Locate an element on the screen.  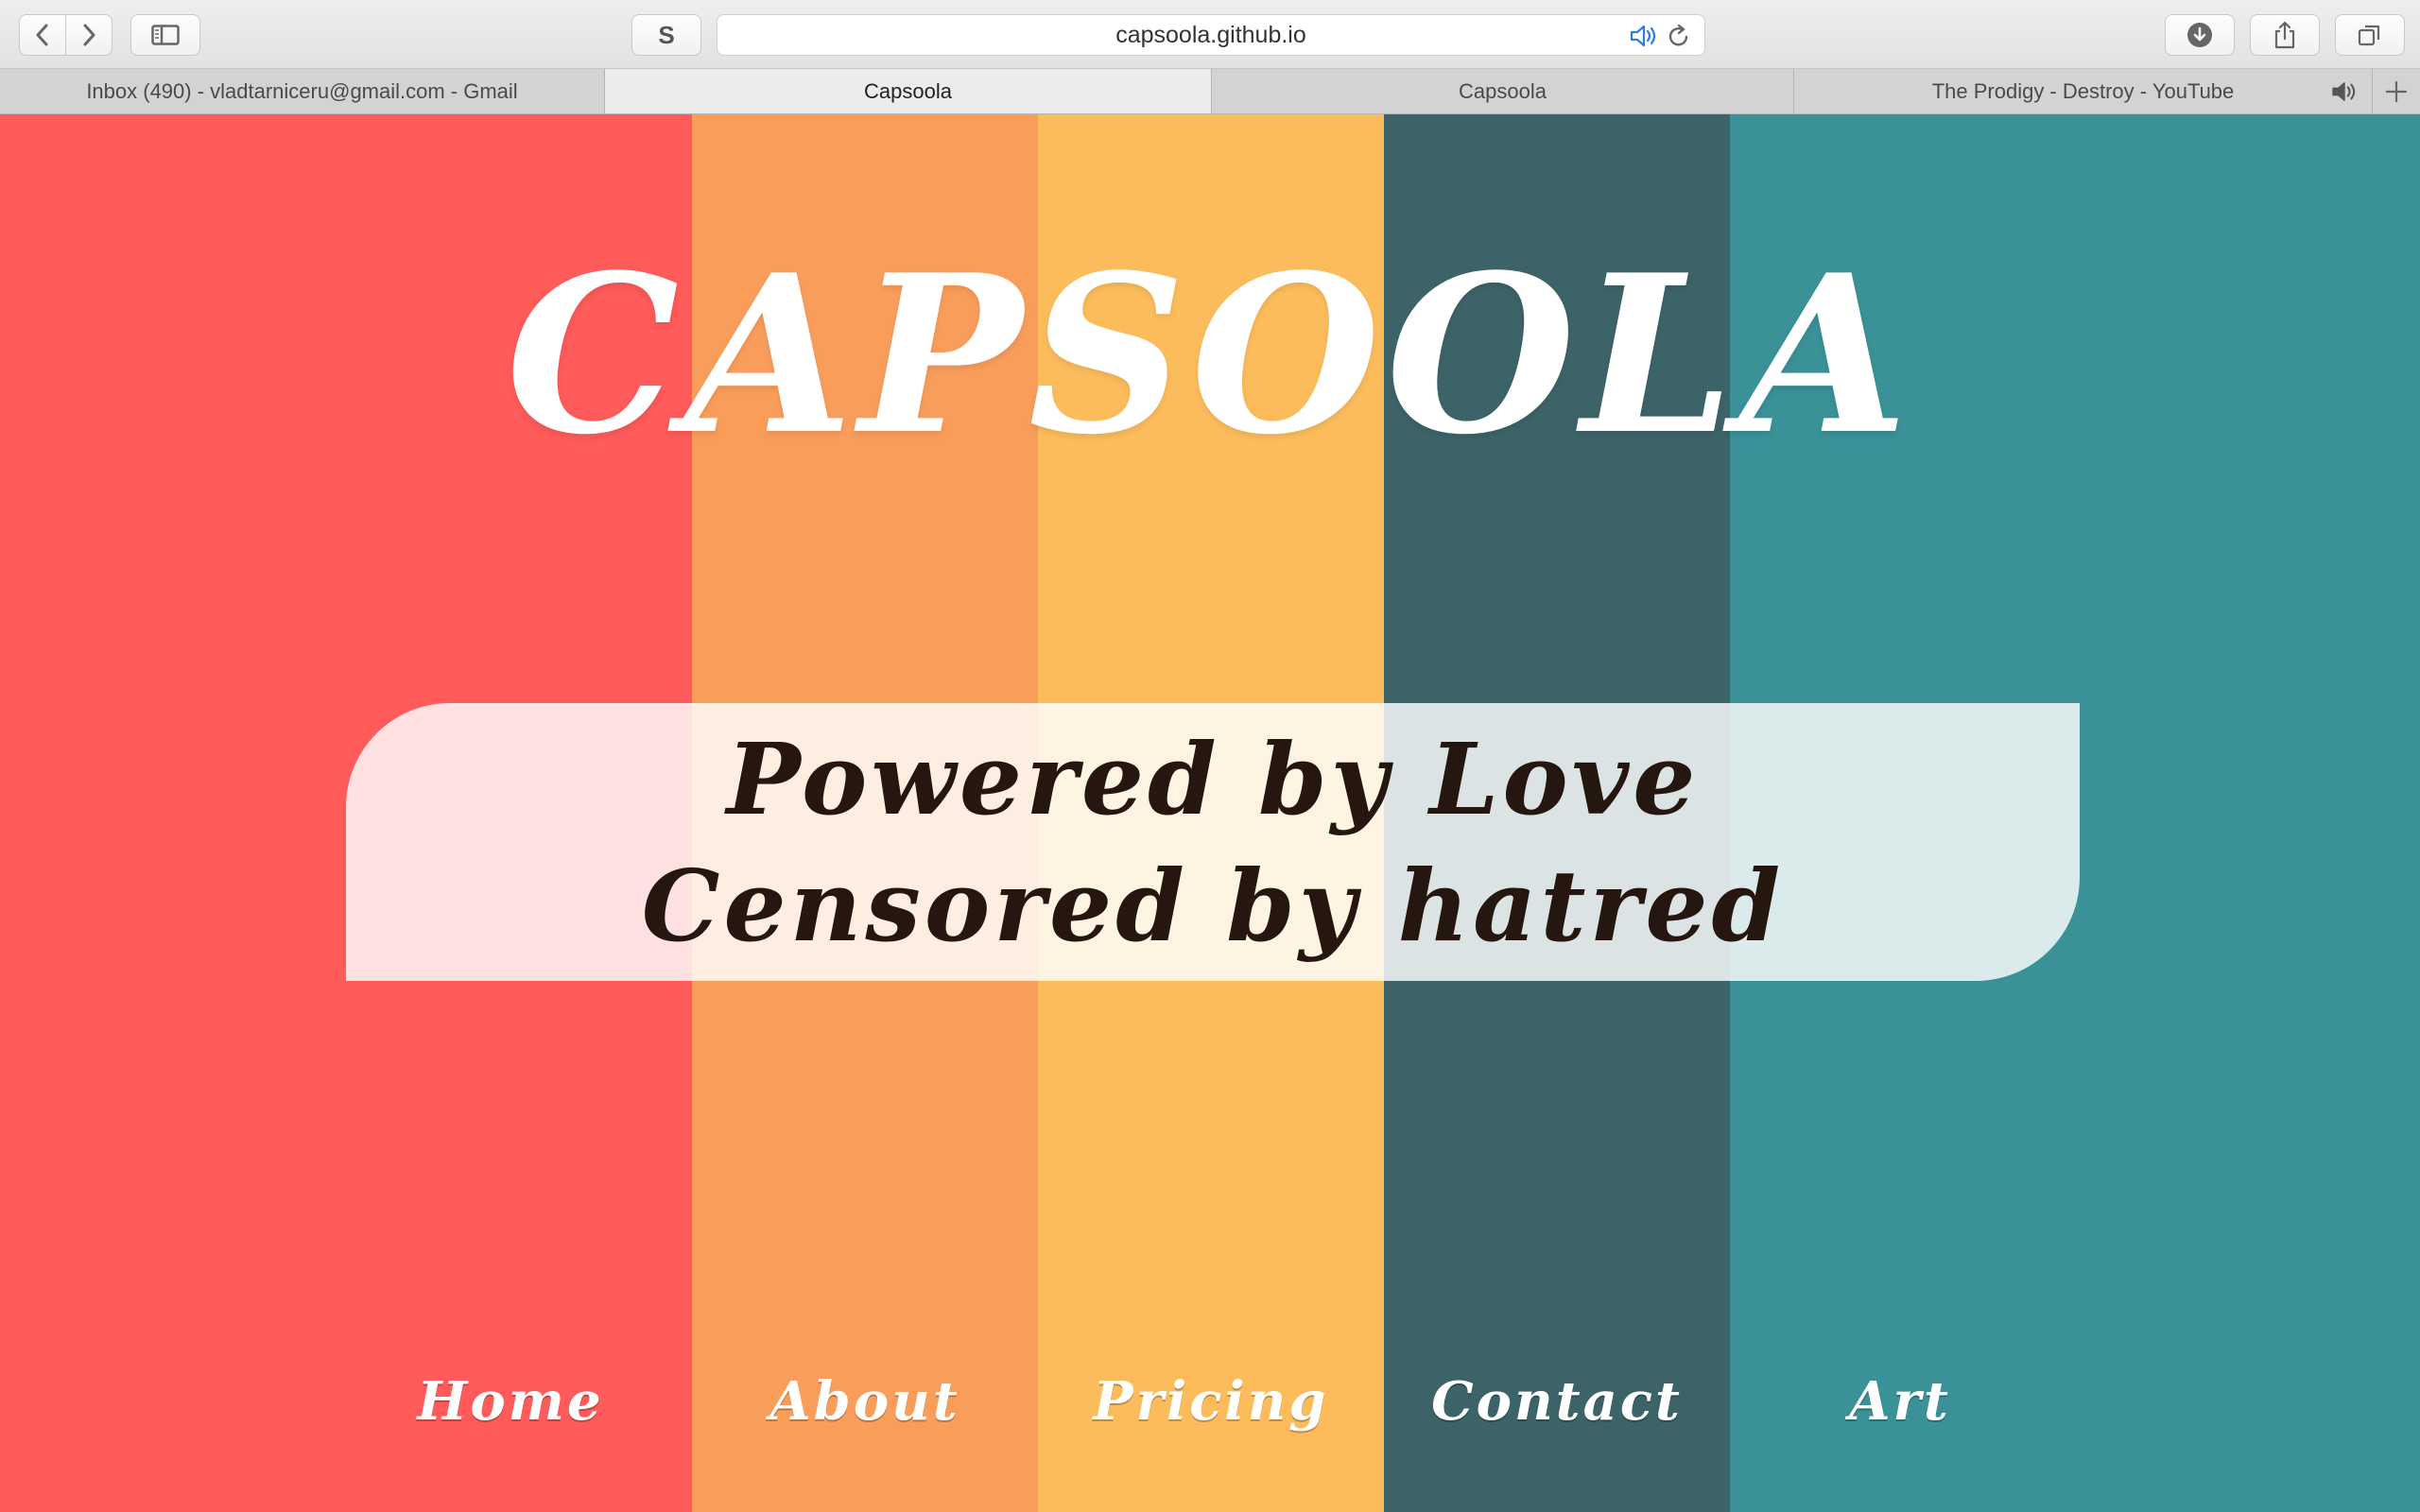
forward-button is located at coordinates (88, 35).